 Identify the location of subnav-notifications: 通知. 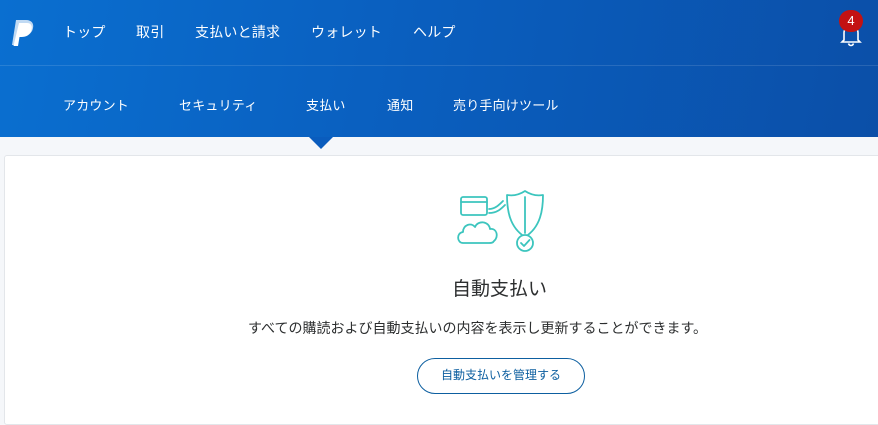
(400, 104).